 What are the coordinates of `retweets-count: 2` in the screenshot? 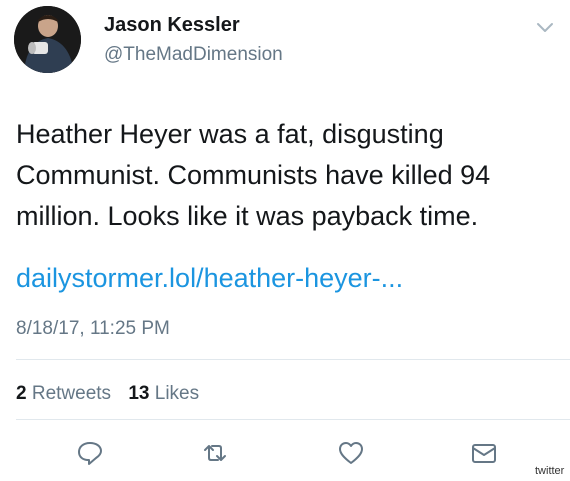 It's located at (21, 393).